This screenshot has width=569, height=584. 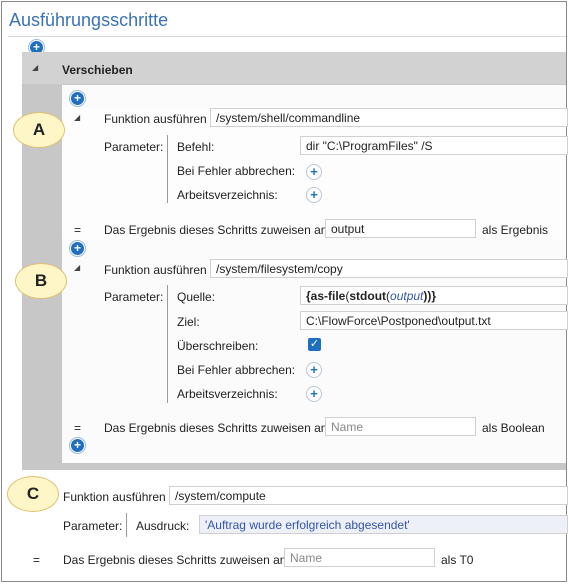 I want to click on step-b-workdir-label: Arbeitsverzeichnis:, so click(x=227, y=394).